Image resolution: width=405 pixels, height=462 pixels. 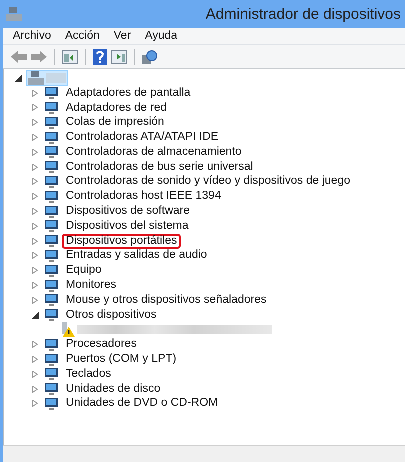 What do you see at coordinates (137, 256) in the screenshot?
I see `tree-item: Entradas y salidas de audio` at bounding box center [137, 256].